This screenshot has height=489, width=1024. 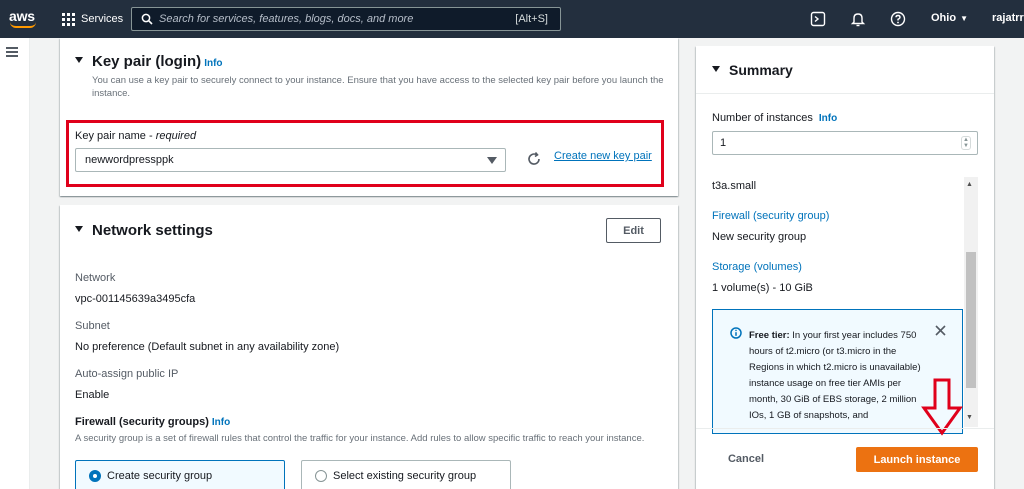 I want to click on global-search-box: [Alt+S], so click(x=346, y=19).